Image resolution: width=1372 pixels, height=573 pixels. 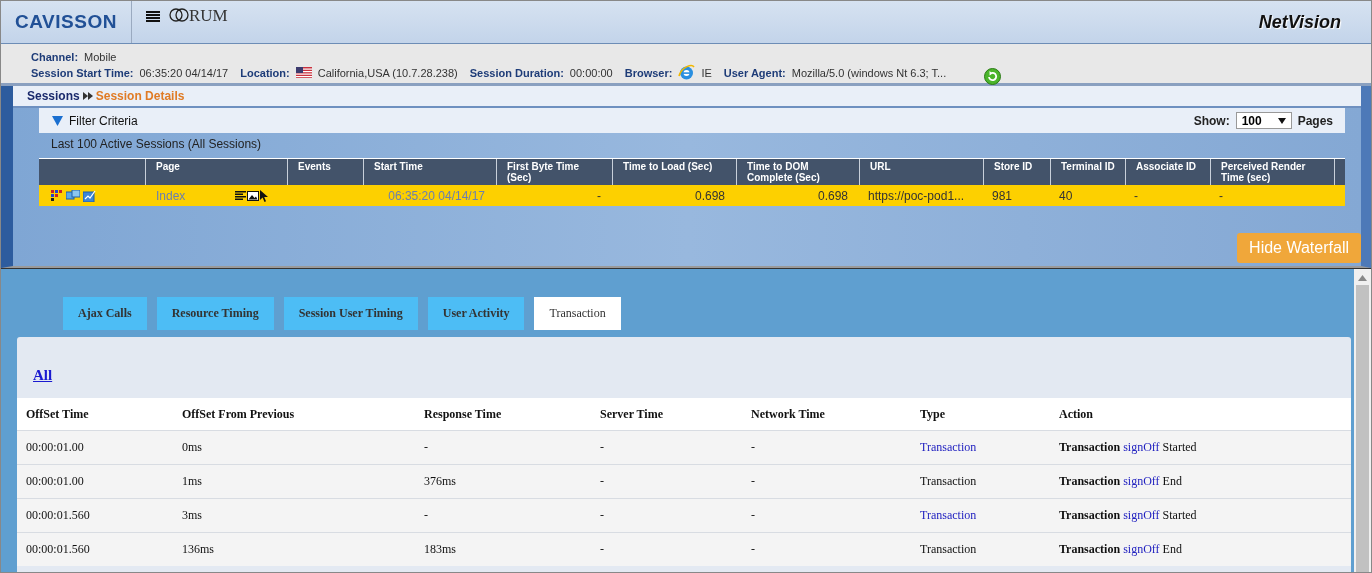 I want to click on column-header: Type, so click(x=933, y=414).